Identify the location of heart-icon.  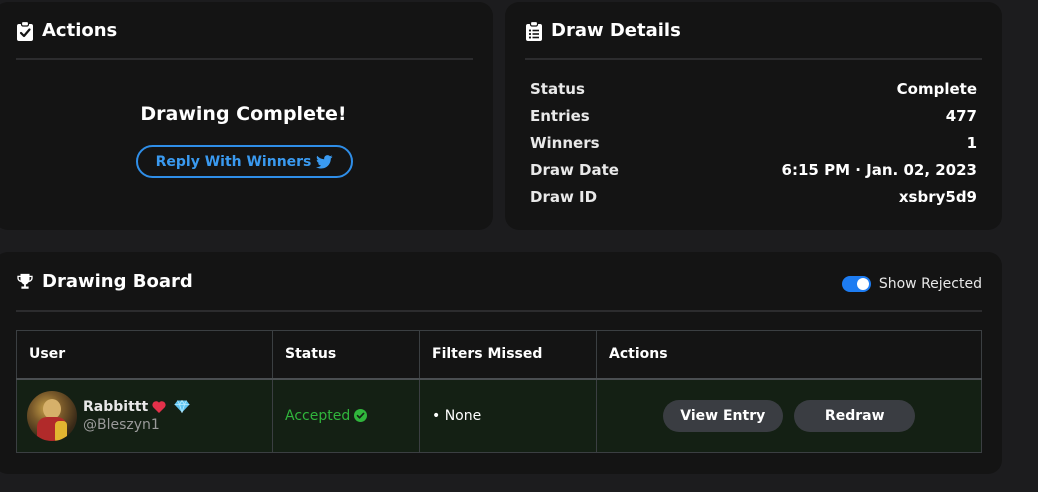
(159, 406).